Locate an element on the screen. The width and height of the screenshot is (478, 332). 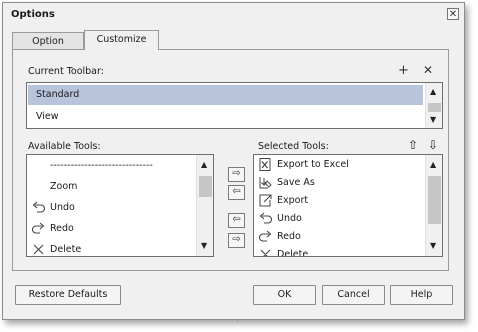
list-item: Export to Excel is located at coordinates (348, 165).